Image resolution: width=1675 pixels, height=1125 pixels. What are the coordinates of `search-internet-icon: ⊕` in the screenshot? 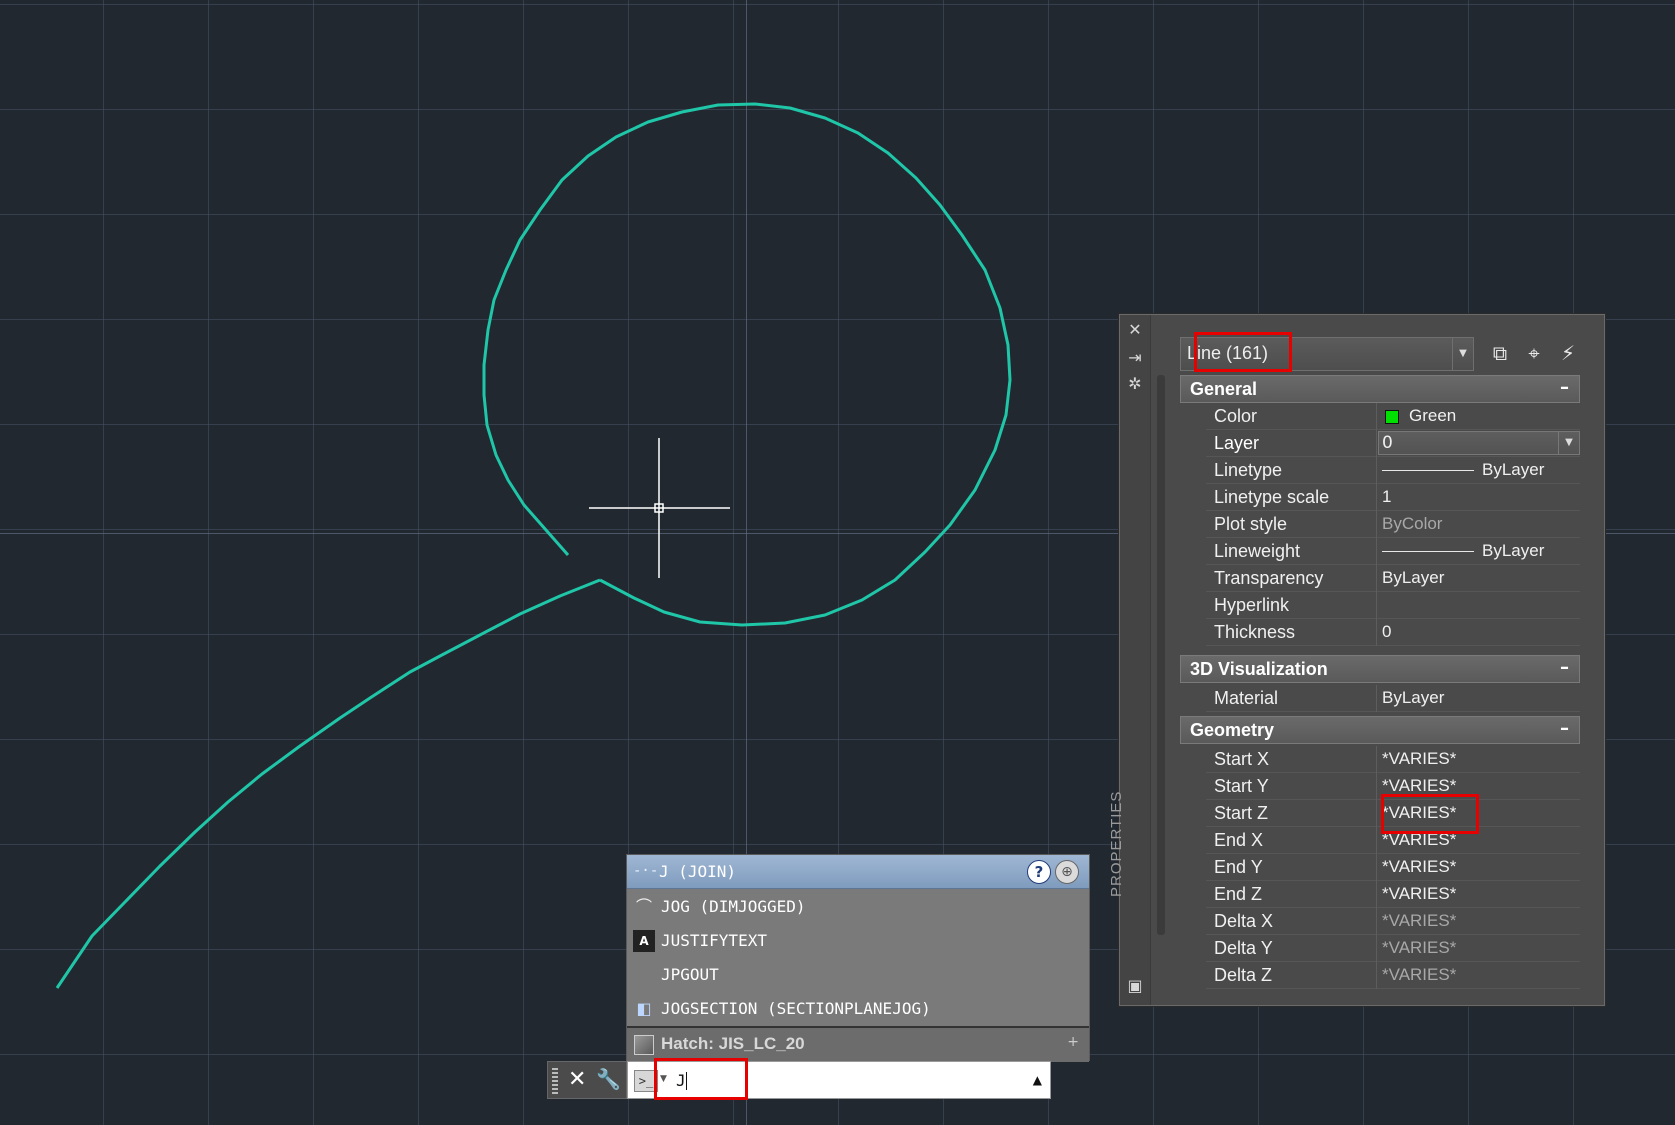 It's located at (1067, 872).